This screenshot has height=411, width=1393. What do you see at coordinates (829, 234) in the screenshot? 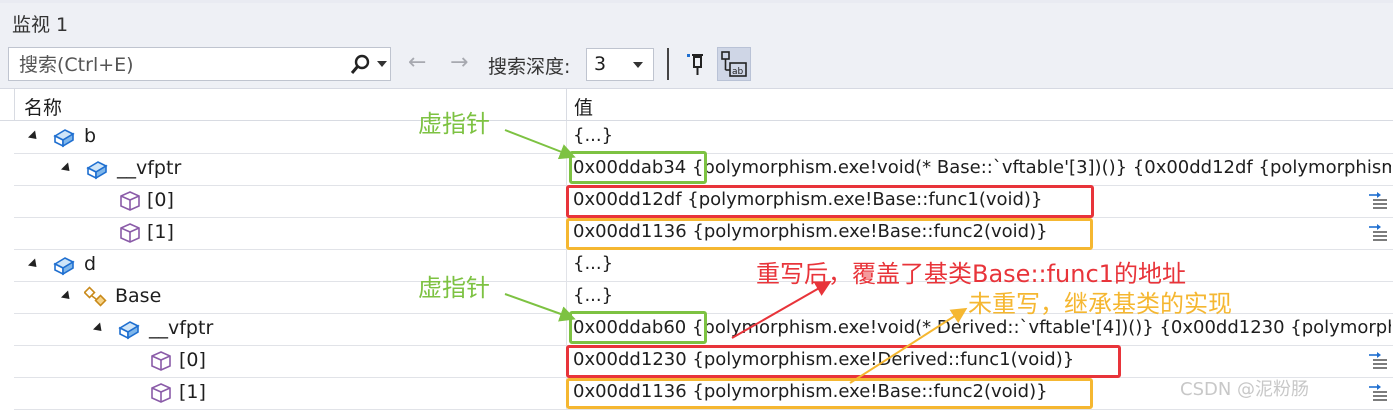
I see `highlight-box-orange-b-func2` at bounding box center [829, 234].